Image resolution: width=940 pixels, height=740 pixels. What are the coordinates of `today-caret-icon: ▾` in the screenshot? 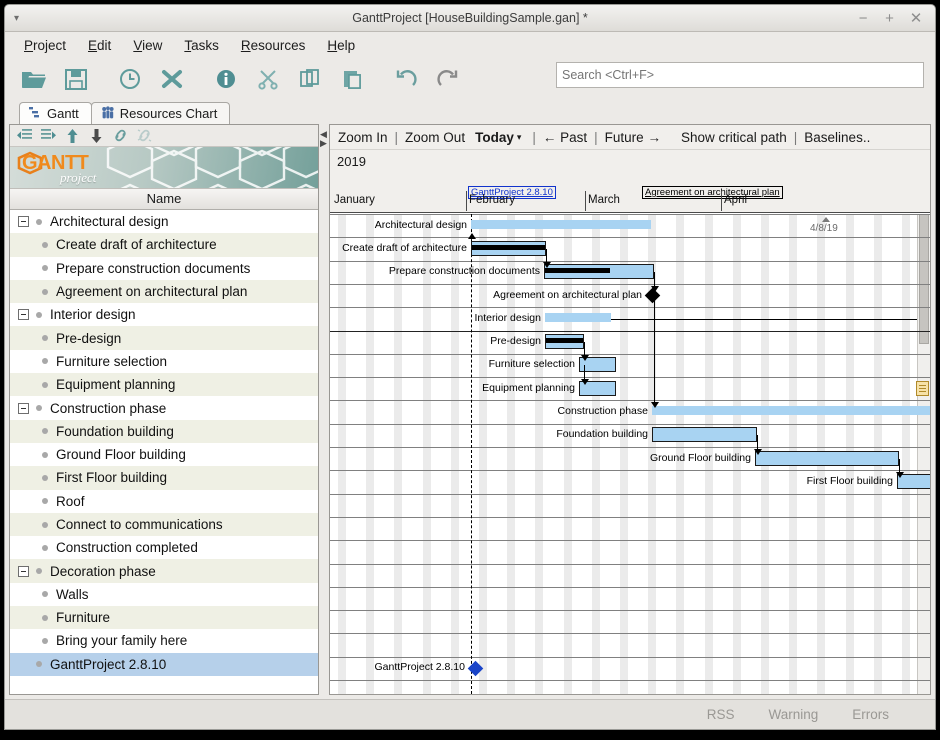 It's located at (522, 137).